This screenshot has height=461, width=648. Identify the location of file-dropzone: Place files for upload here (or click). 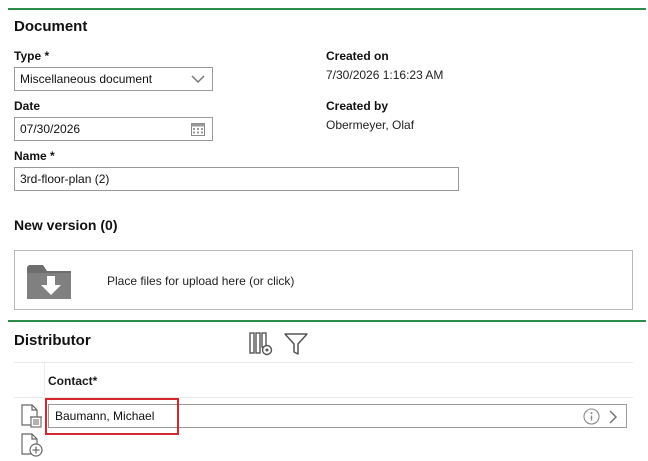
(323, 280).